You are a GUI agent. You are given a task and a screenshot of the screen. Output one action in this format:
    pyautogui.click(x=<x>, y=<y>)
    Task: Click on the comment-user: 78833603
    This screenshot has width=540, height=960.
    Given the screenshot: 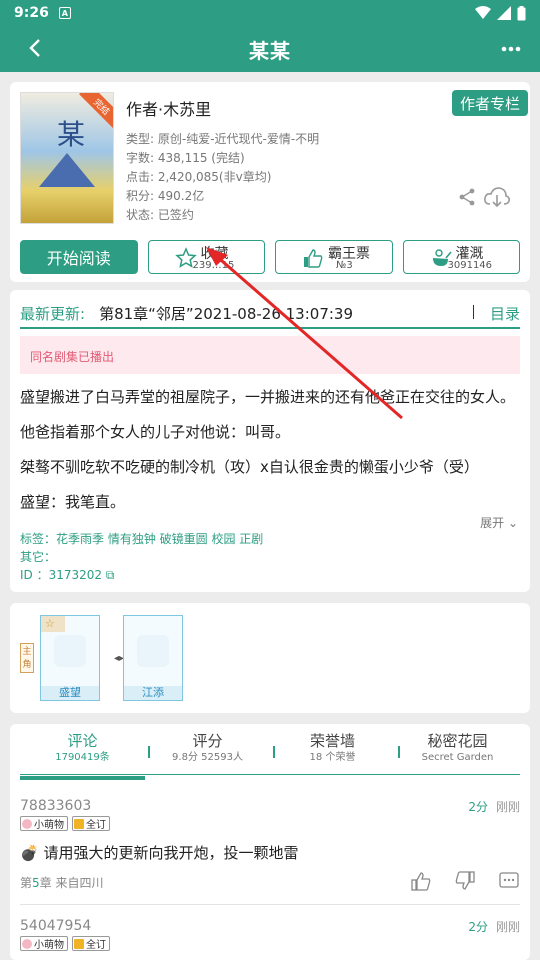 What is the action you would take?
    pyautogui.click(x=55, y=806)
    